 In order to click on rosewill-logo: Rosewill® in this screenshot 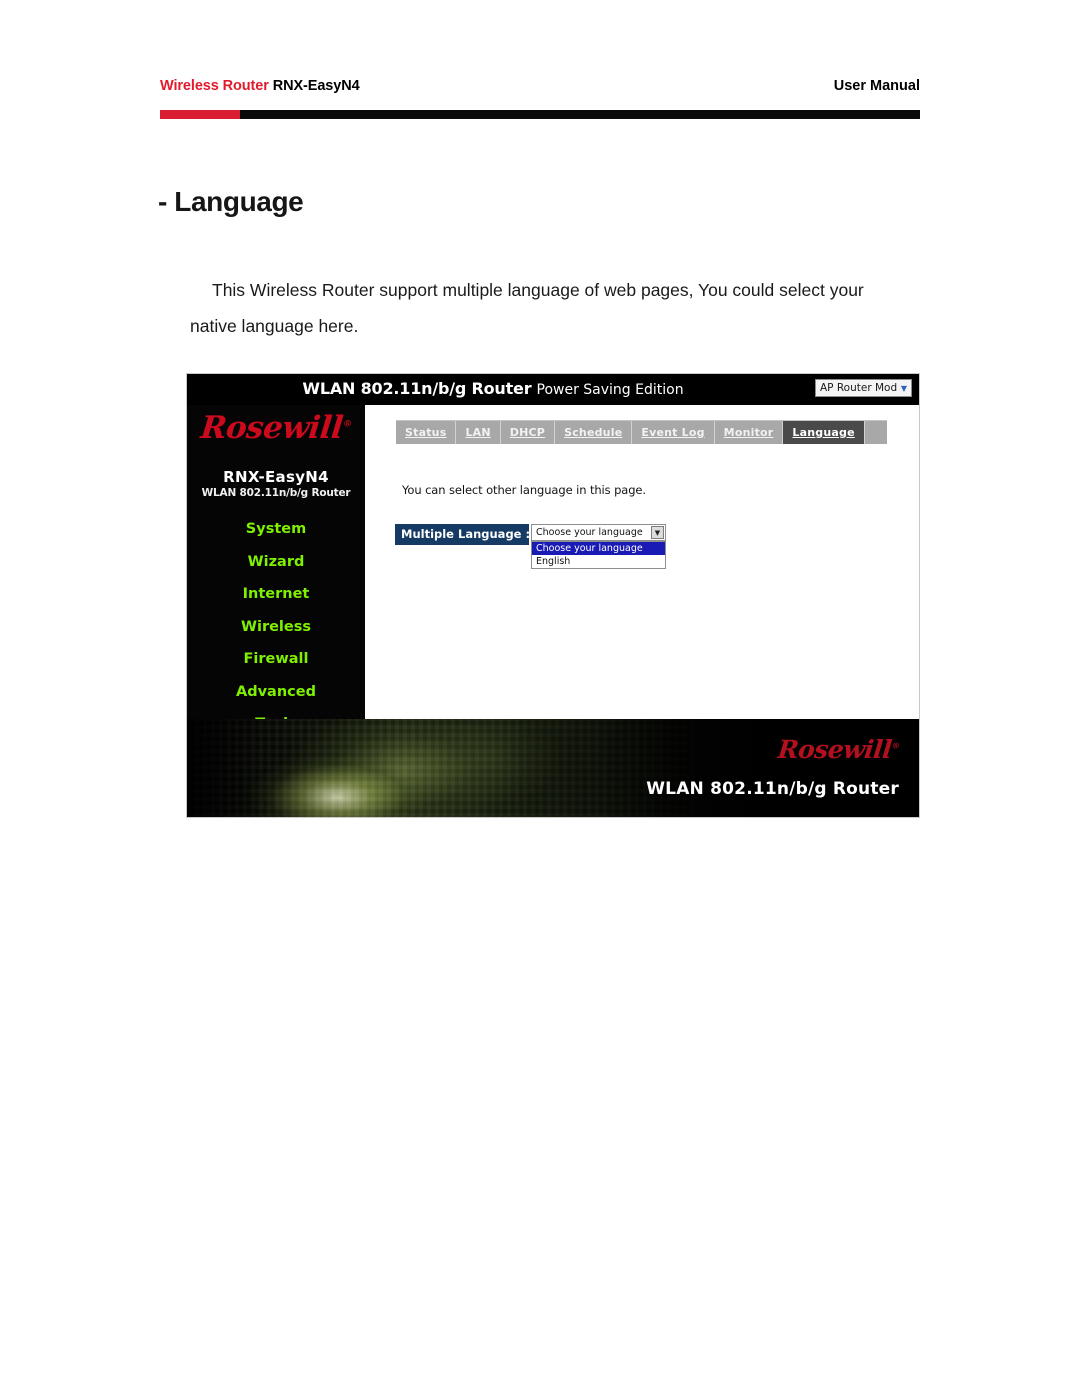, I will do `click(277, 428)`.